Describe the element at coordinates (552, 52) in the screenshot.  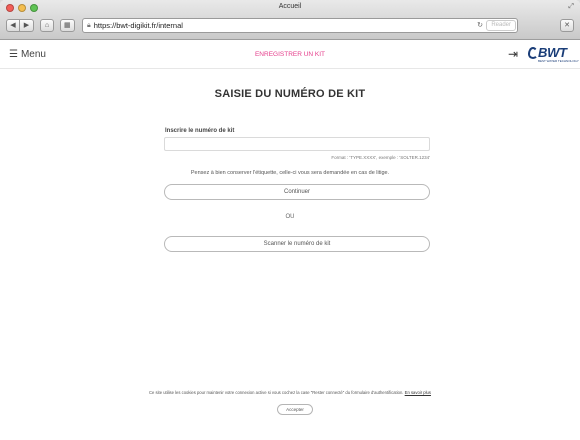
I see `logo-text: BWT` at that location.